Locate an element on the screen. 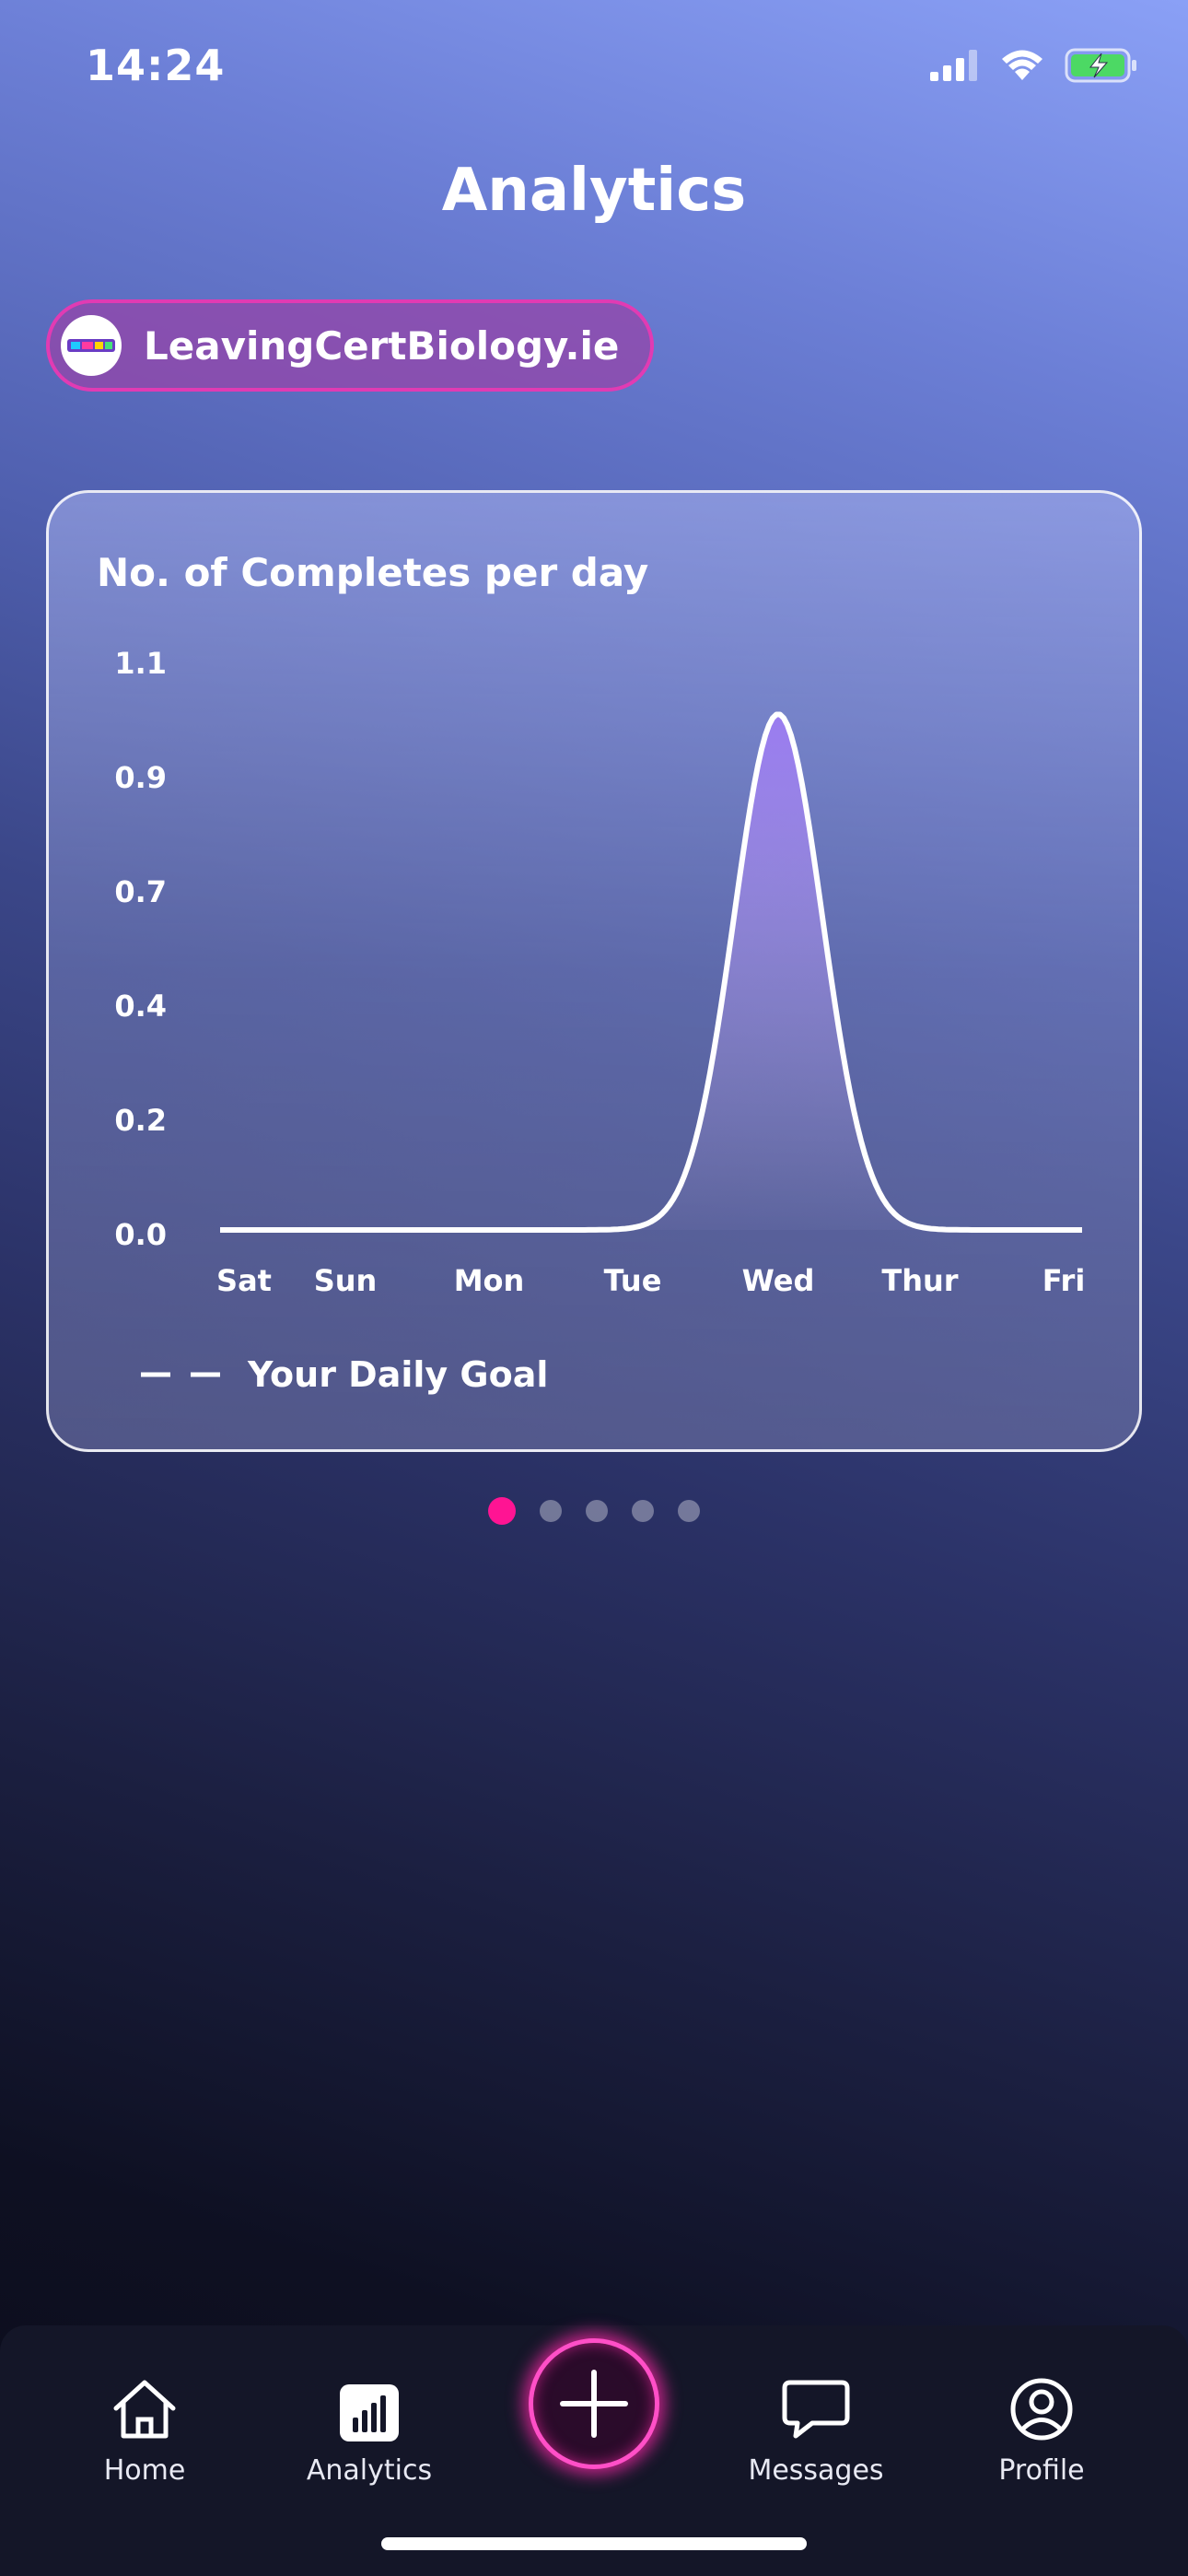 This screenshot has height=2576, width=1188. x-tick-label: Sun is located at coordinates (346, 1280).